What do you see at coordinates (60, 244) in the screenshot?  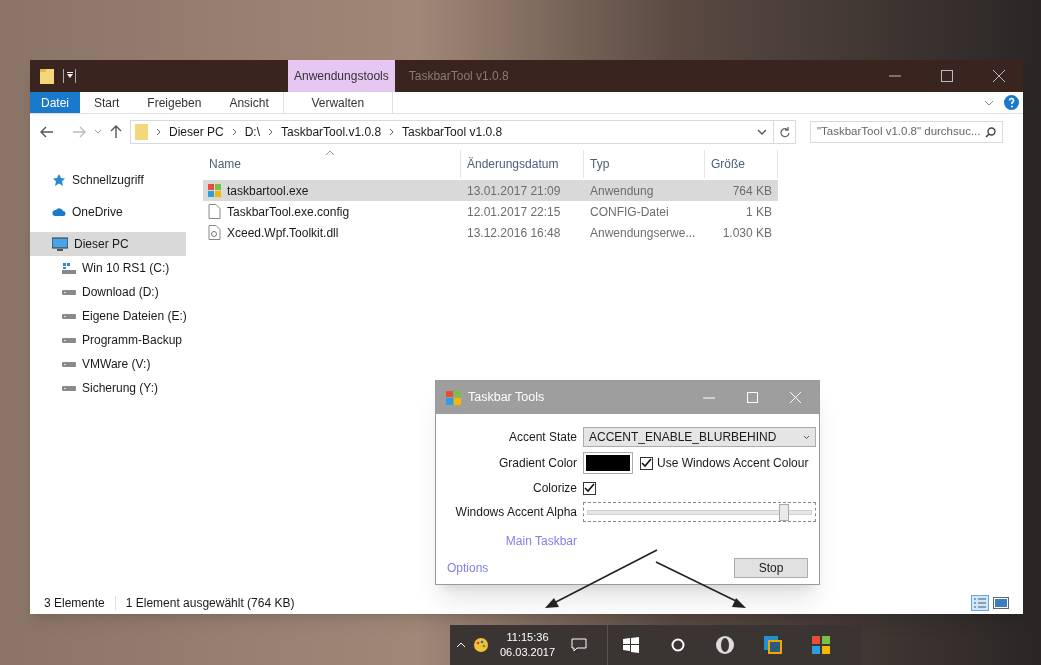 I see `computer-icon` at bounding box center [60, 244].